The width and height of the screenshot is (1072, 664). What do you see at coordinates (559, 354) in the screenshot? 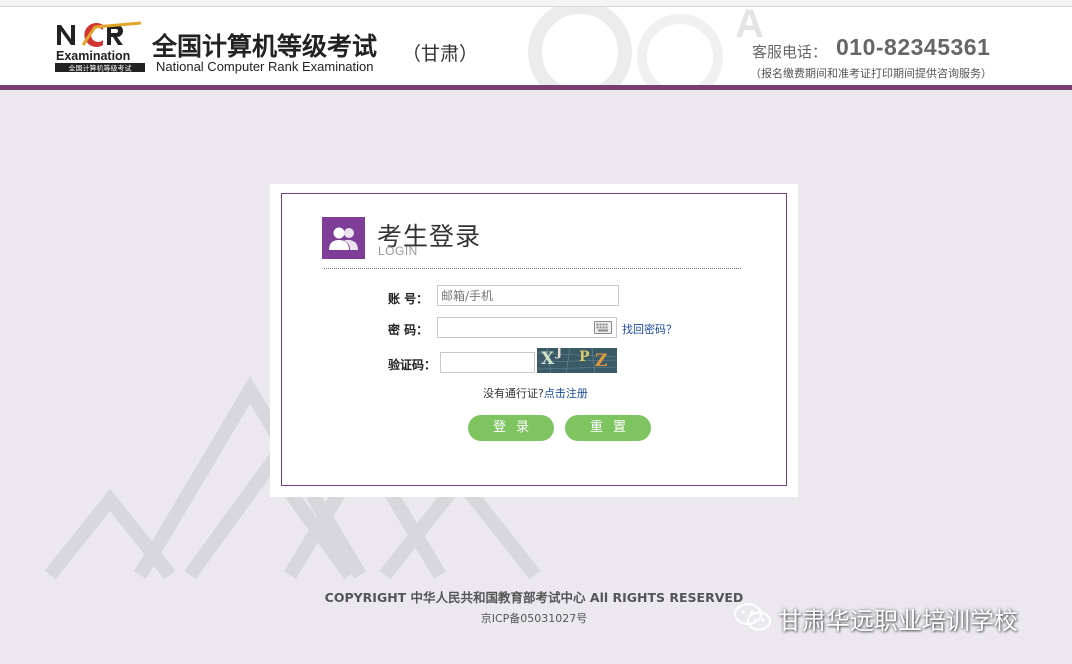
I see `captcha-char: J` at bounding box center [559, 354].